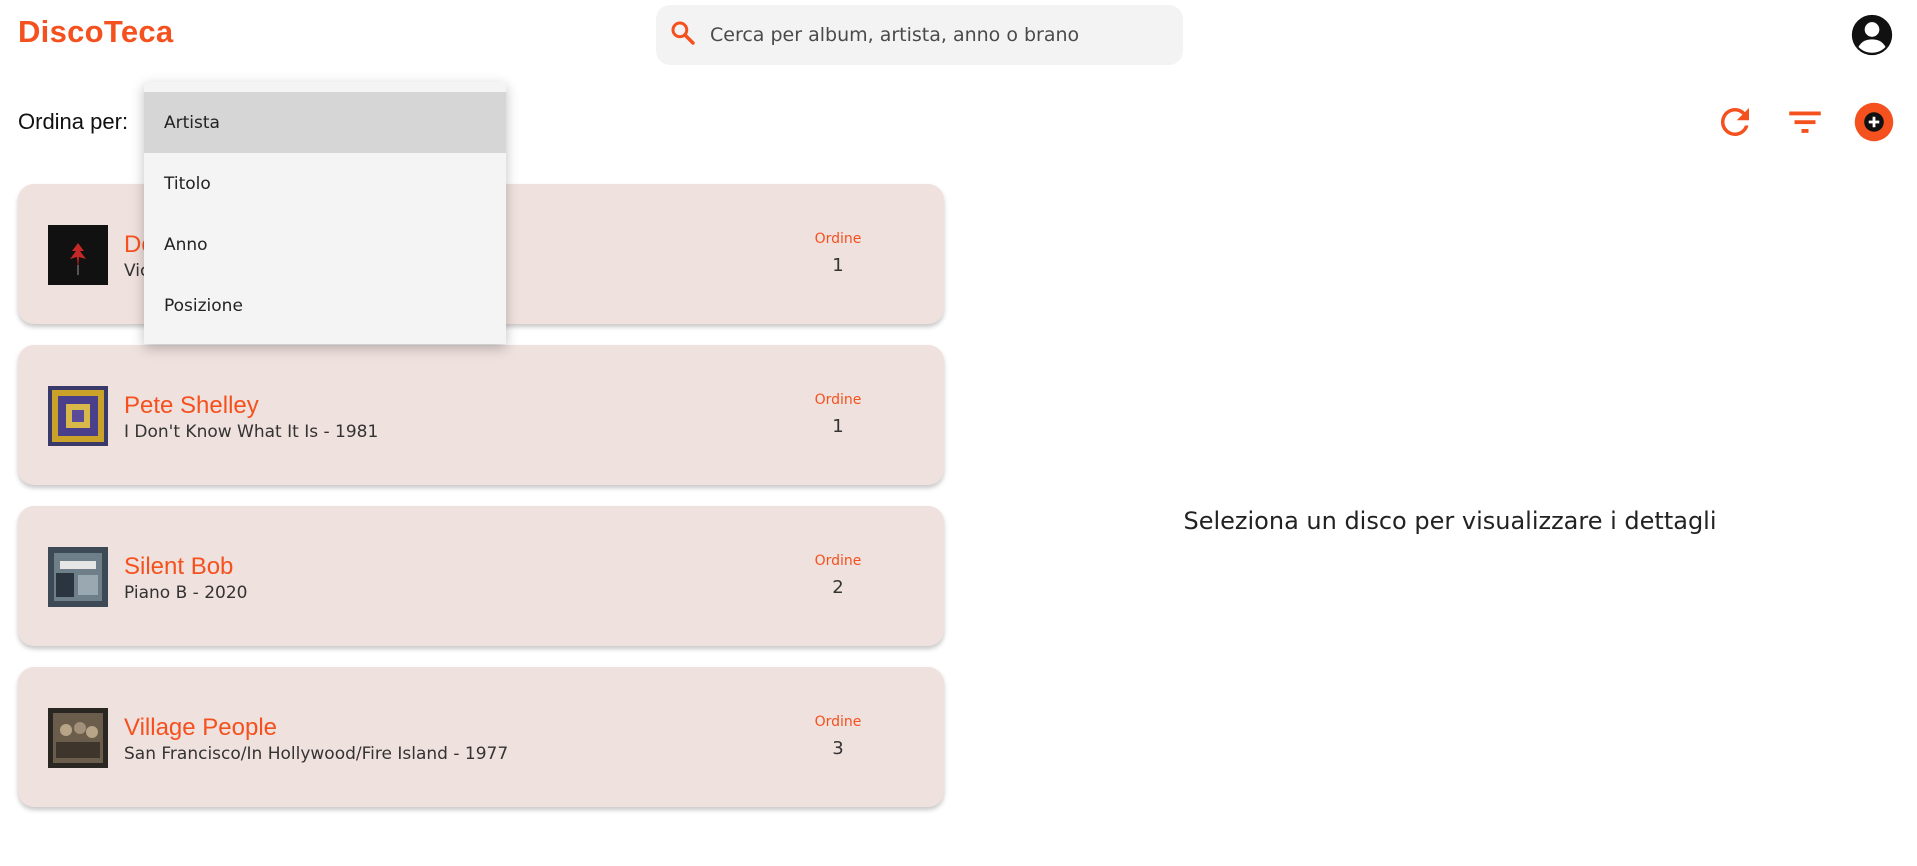 The width and height of the screenshot is (1917, 866). Describe the element at coordinates (186, 593) in the screenshot. I see `record-album: Piano B - 2020` at that location.